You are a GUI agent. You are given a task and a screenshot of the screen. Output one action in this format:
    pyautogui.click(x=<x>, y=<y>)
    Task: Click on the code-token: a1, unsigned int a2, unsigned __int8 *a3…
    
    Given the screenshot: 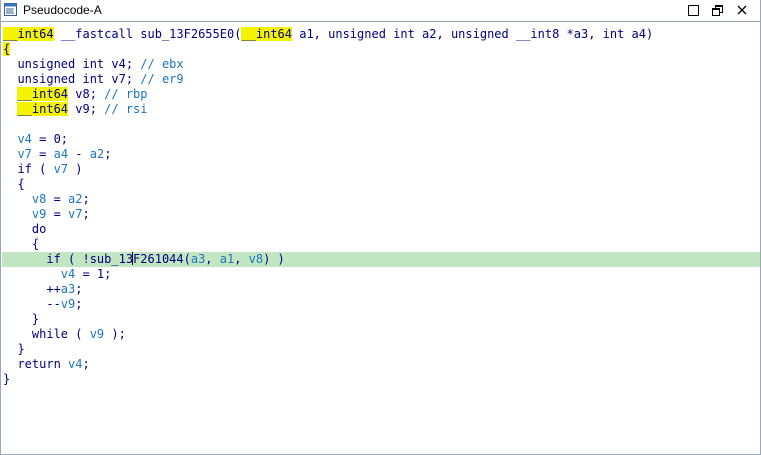 What is the action you would take?
    pyautogui.click(x=473, y=34)
    